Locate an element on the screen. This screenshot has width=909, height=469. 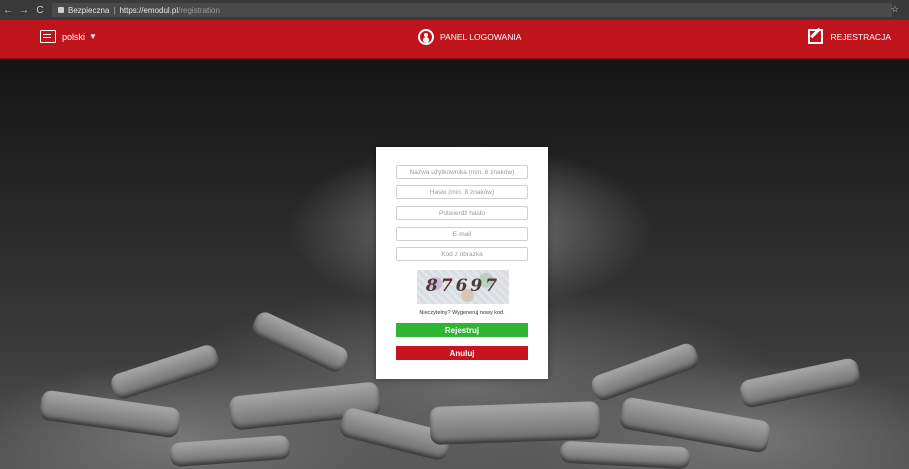
forward-icon: → is located at coordinates (24, 10).